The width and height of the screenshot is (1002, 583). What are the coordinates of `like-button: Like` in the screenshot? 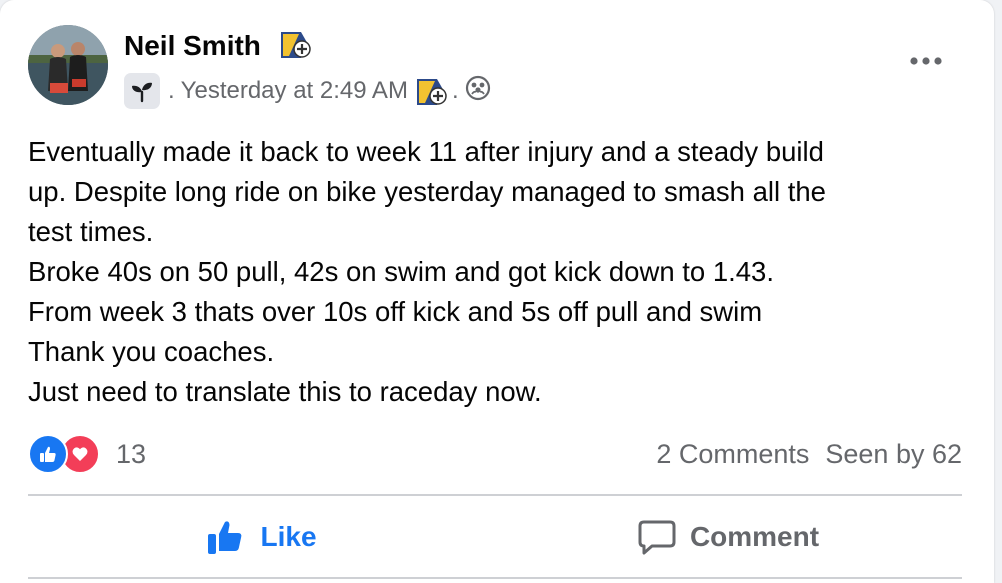 It's located at (261, 537).